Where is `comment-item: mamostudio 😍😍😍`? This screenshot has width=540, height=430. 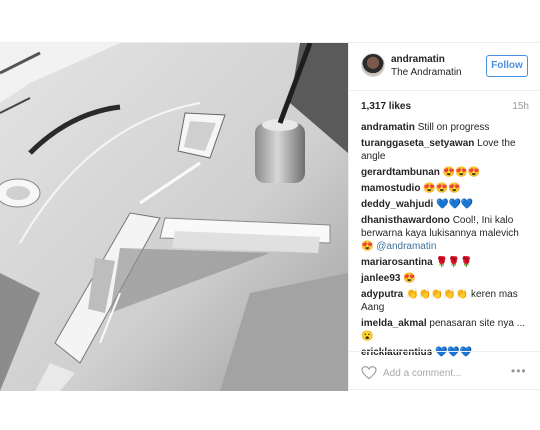
comment-item: mamostudio 😍😍😍 is located at coordinates (447, 188).